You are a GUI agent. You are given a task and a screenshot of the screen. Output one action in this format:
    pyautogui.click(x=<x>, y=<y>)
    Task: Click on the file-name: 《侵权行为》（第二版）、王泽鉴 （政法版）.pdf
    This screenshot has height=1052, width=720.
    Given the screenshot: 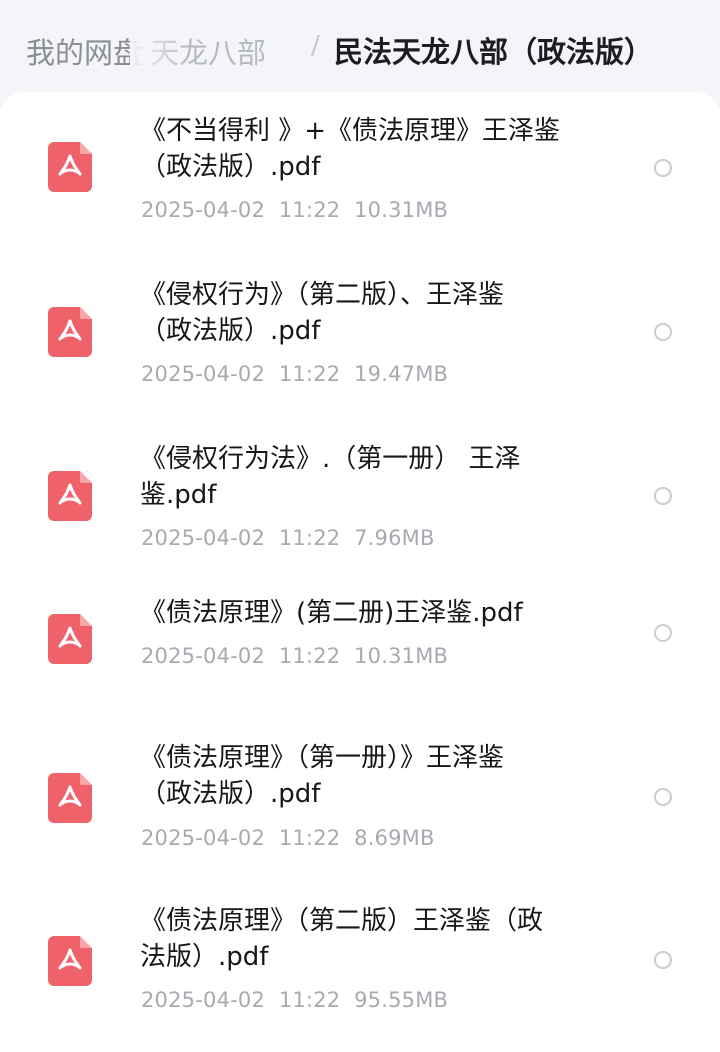 What is the action you would take?
    pyautogui.click(x=322, y=313)
    